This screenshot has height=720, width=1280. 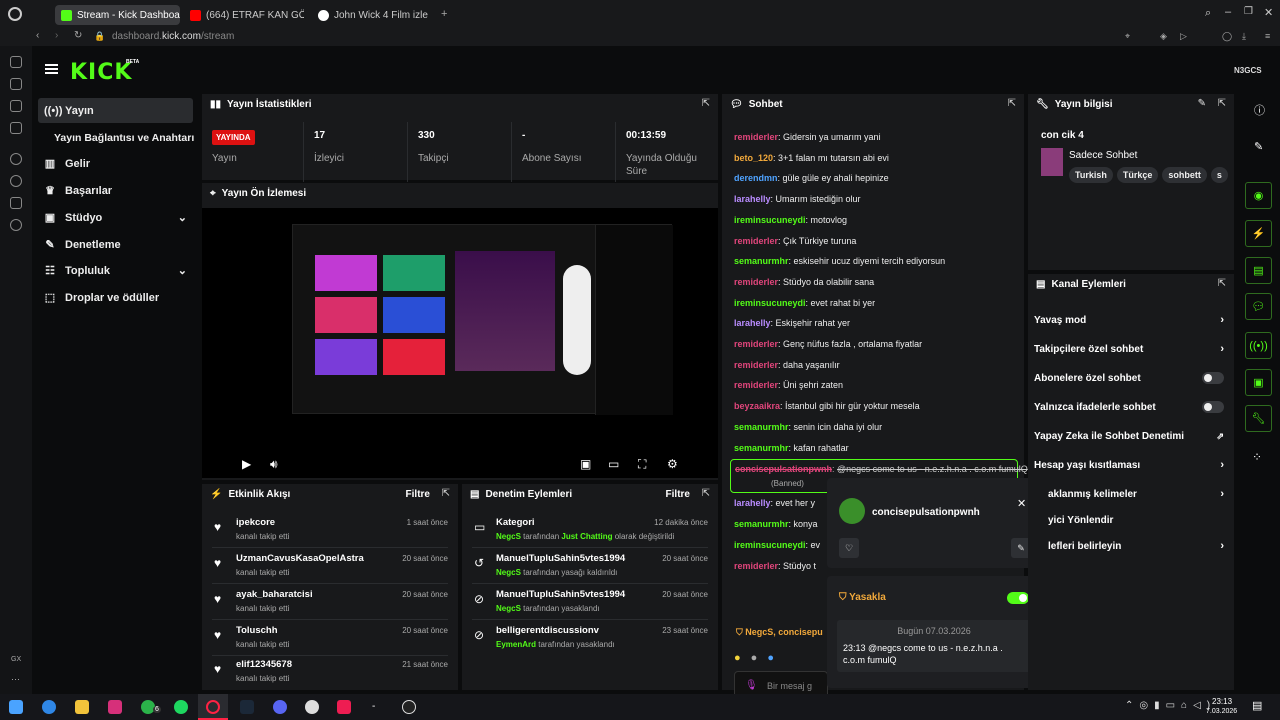 I want to click on taskbar-dash-icon: -, so click(x=373, y=706).